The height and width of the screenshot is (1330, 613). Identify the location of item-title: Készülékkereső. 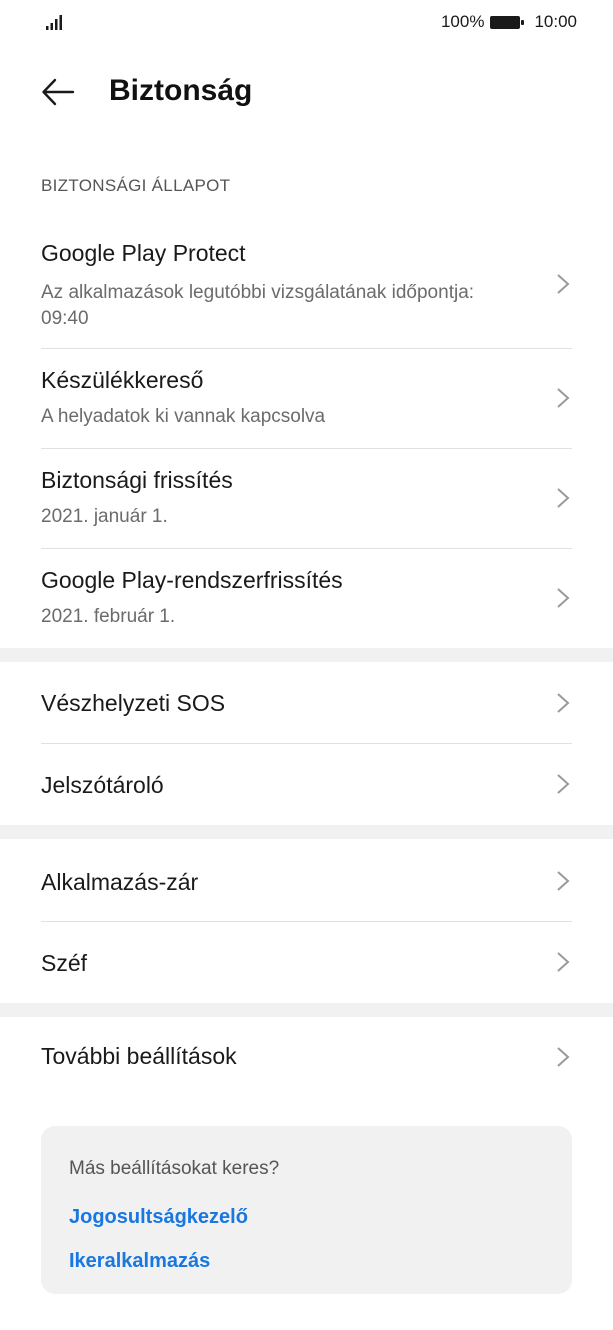
(122, 380).